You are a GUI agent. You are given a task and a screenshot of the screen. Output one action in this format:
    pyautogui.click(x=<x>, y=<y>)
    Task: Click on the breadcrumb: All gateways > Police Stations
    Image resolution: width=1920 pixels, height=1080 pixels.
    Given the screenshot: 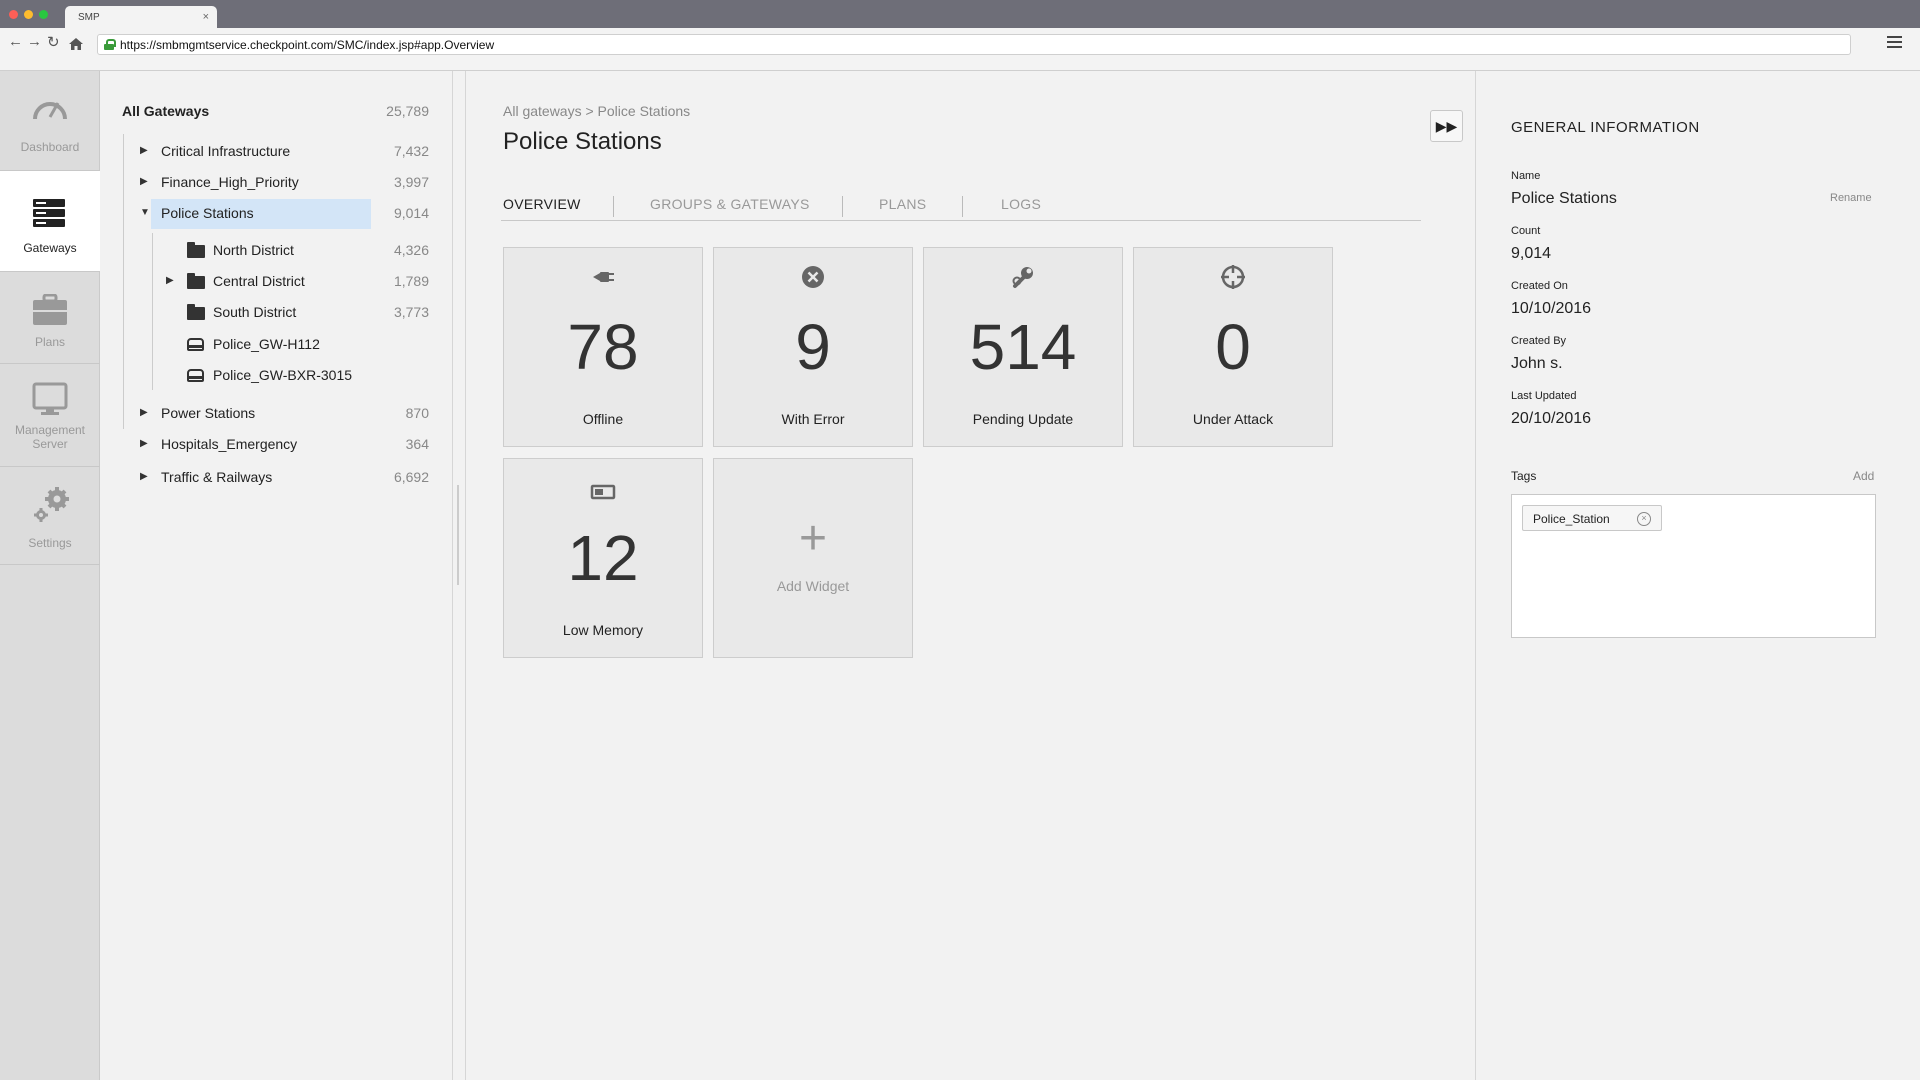 What is the action you would take?
    pyautogui.click(x=596, y=111)
    